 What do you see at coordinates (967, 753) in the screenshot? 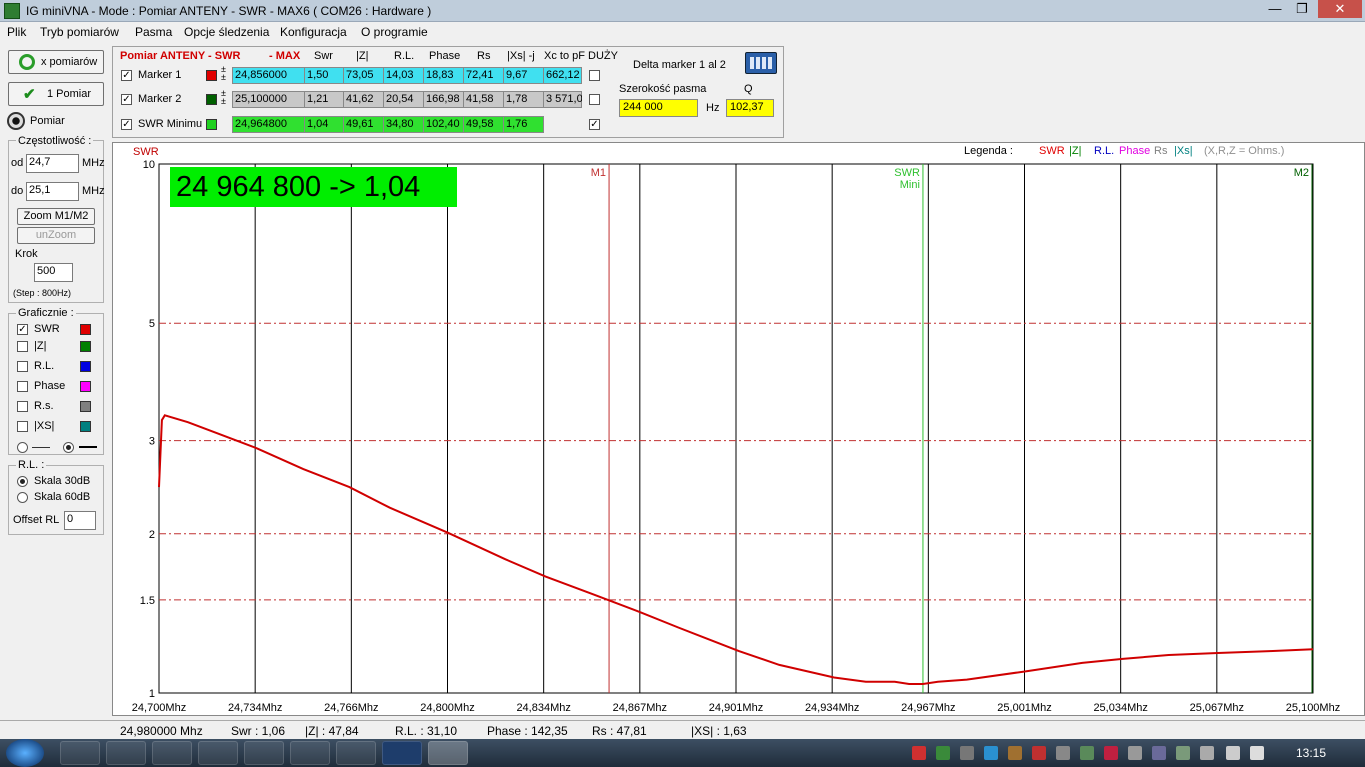
I see `tray-hd-icon` at bounding box center [967, 753].